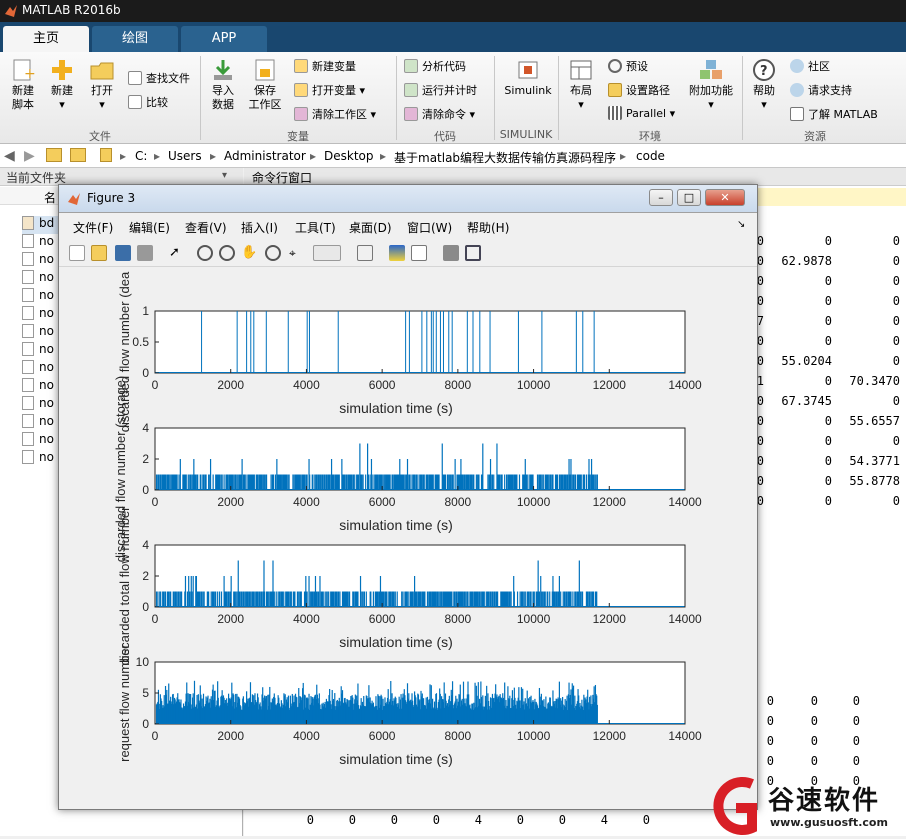  I want to click on analyze-code-button: 分析代码, so click(435, 66).